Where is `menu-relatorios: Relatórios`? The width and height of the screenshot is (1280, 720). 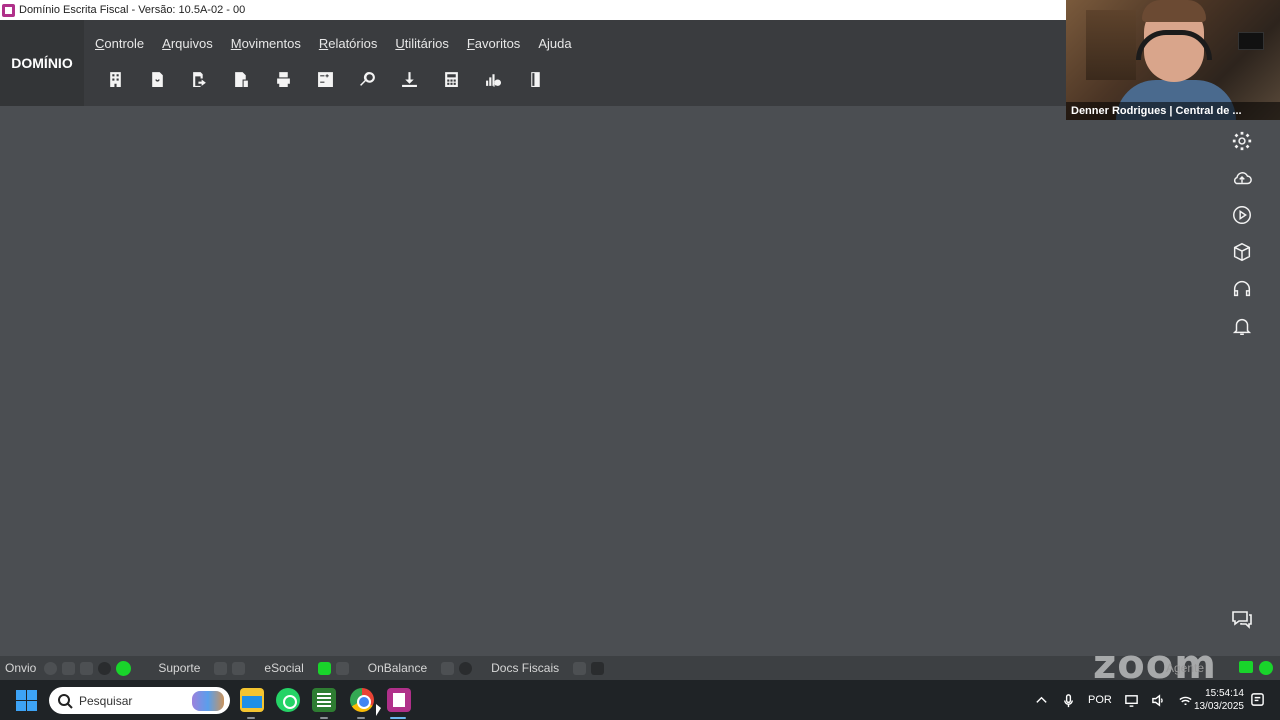
menu-relatorios: Relatórios is located at coordinates (348, 43).